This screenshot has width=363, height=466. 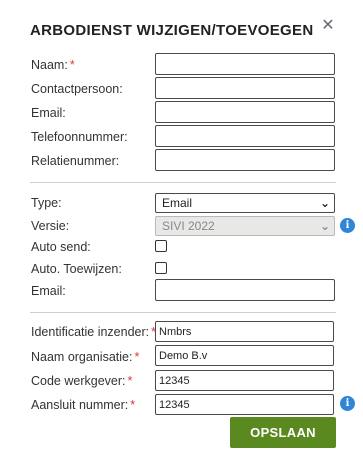 What do you see at coordinates (161, 246) in the screenshot?
I see `auto-send-checkbox` at bounding box center [161, 246].